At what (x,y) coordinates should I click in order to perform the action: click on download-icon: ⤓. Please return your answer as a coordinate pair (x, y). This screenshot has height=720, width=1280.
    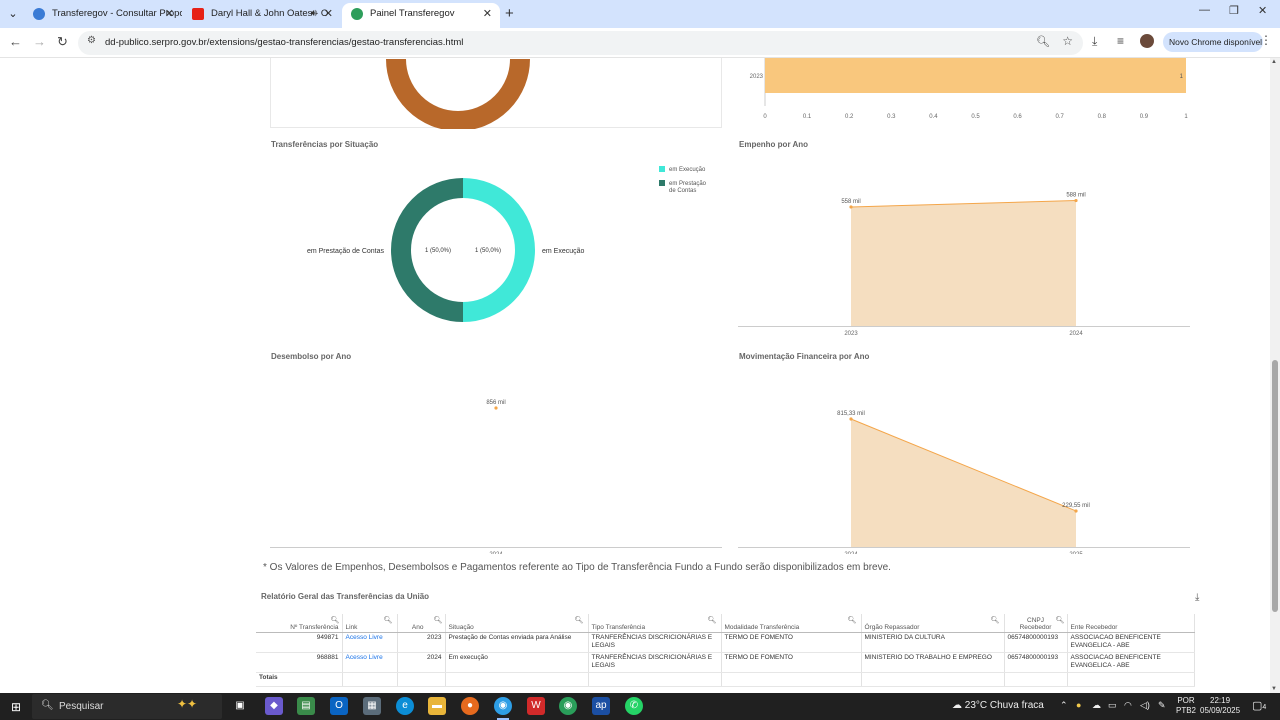
    Looking at the image, I should click on (1094, 41).